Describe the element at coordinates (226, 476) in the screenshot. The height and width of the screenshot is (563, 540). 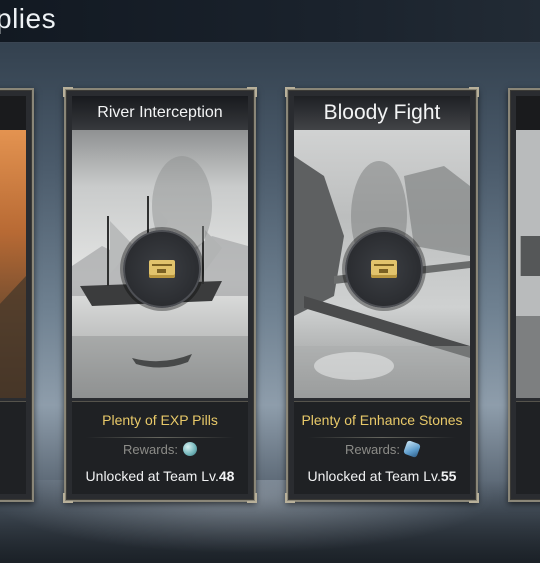
I see `unlock-level: 48` at that location.